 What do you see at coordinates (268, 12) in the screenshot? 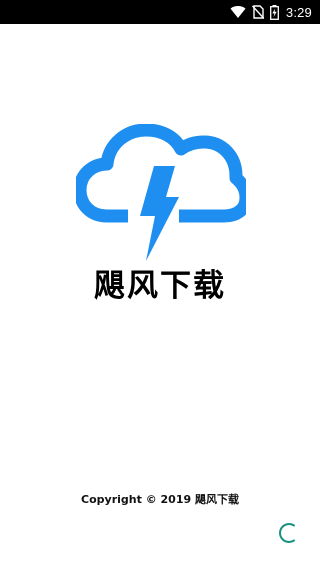
I see `status-icons: 3:29` at bounding box center [268, 12].